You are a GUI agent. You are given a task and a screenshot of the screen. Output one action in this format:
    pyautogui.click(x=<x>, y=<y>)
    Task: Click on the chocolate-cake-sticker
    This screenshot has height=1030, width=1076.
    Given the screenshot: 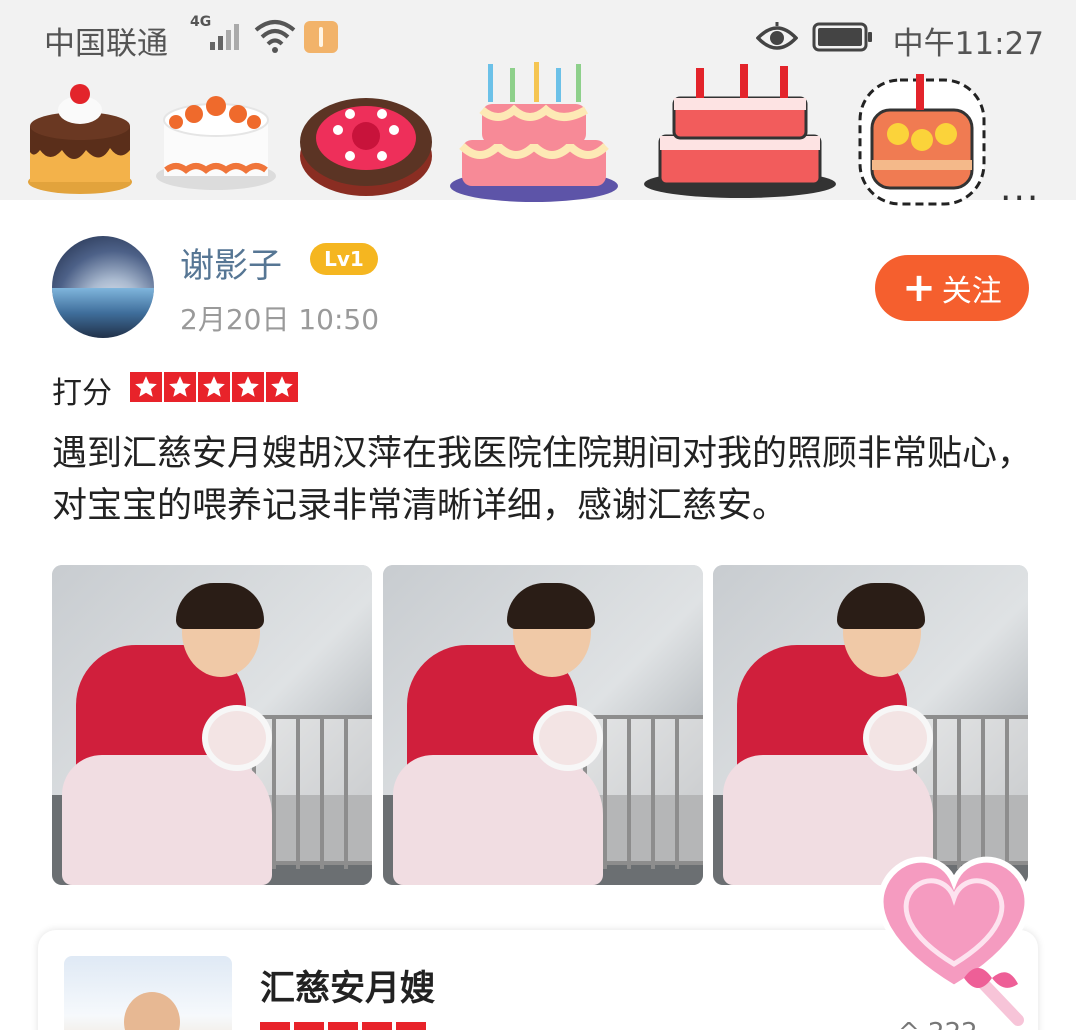 What is the action you would take?
    pyautogui.click(x=80, y=135)
    